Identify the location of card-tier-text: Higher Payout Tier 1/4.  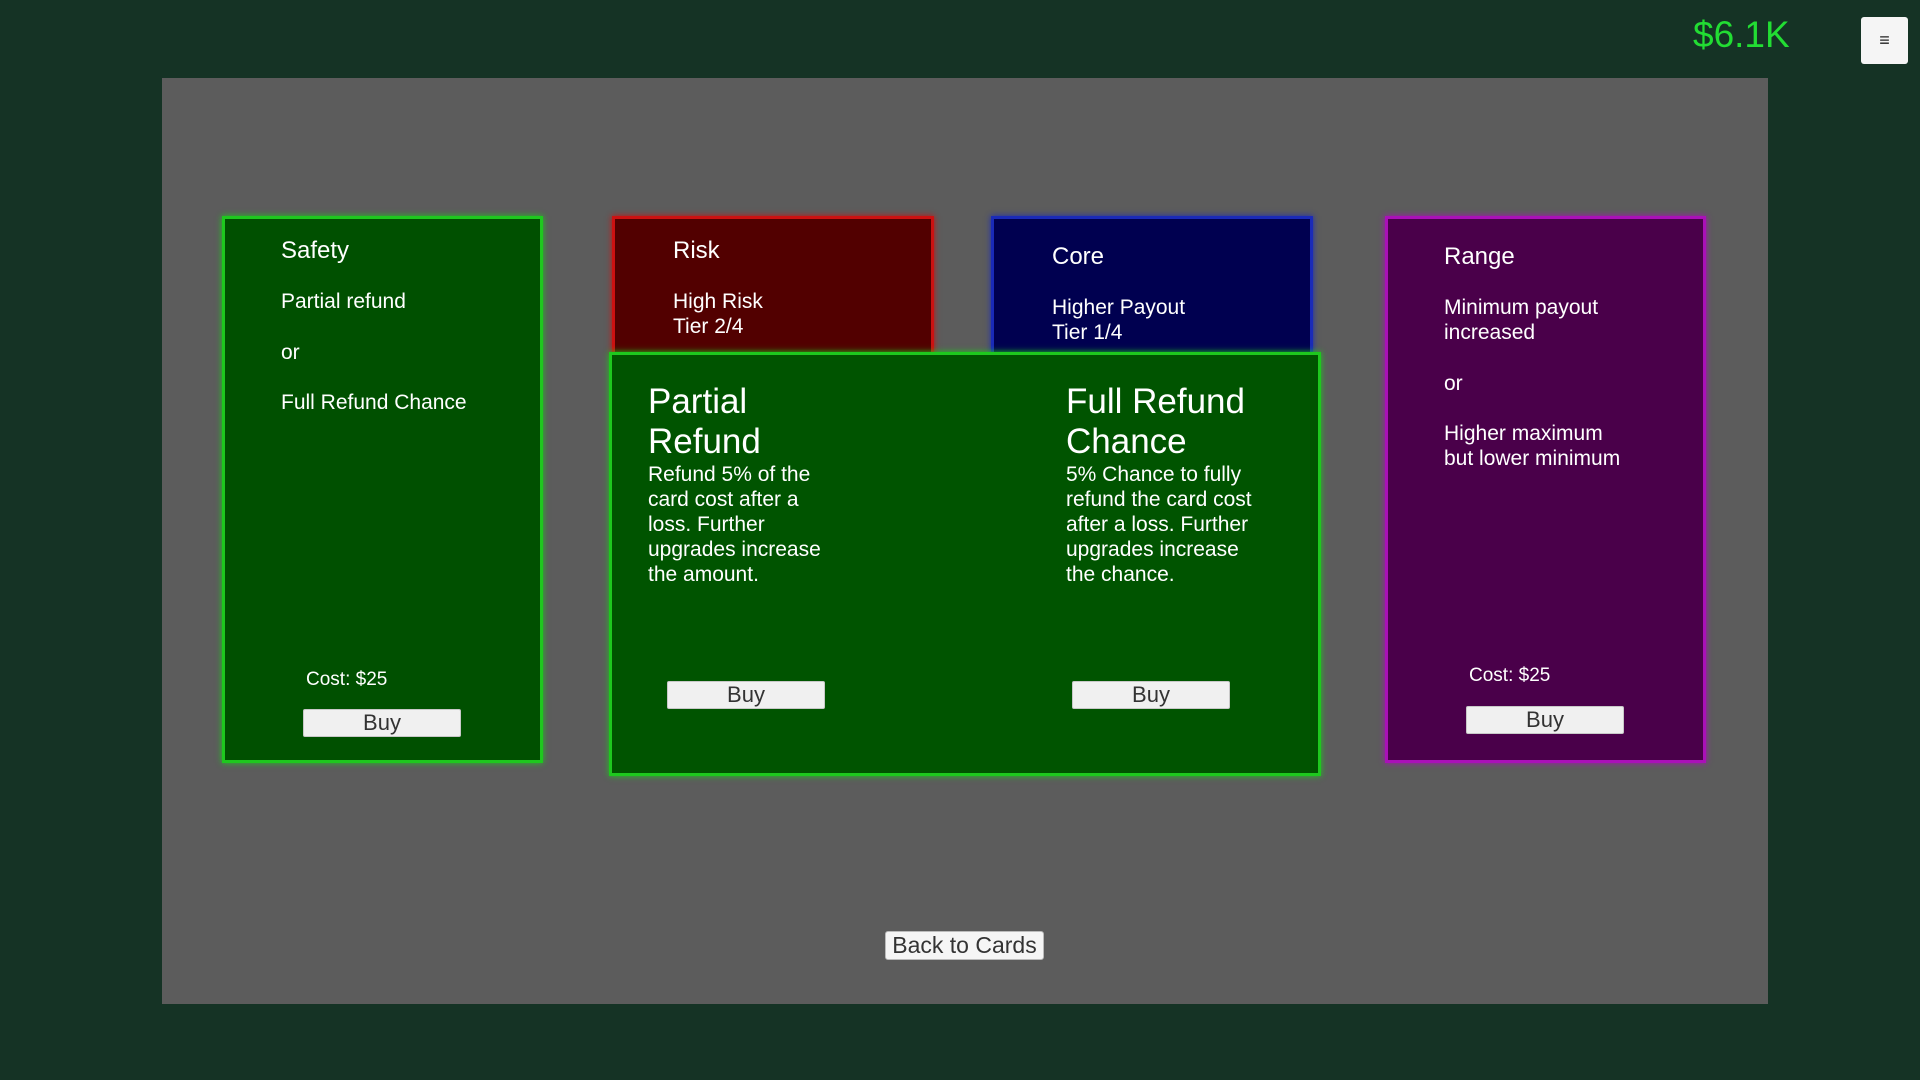
(1119, 320).